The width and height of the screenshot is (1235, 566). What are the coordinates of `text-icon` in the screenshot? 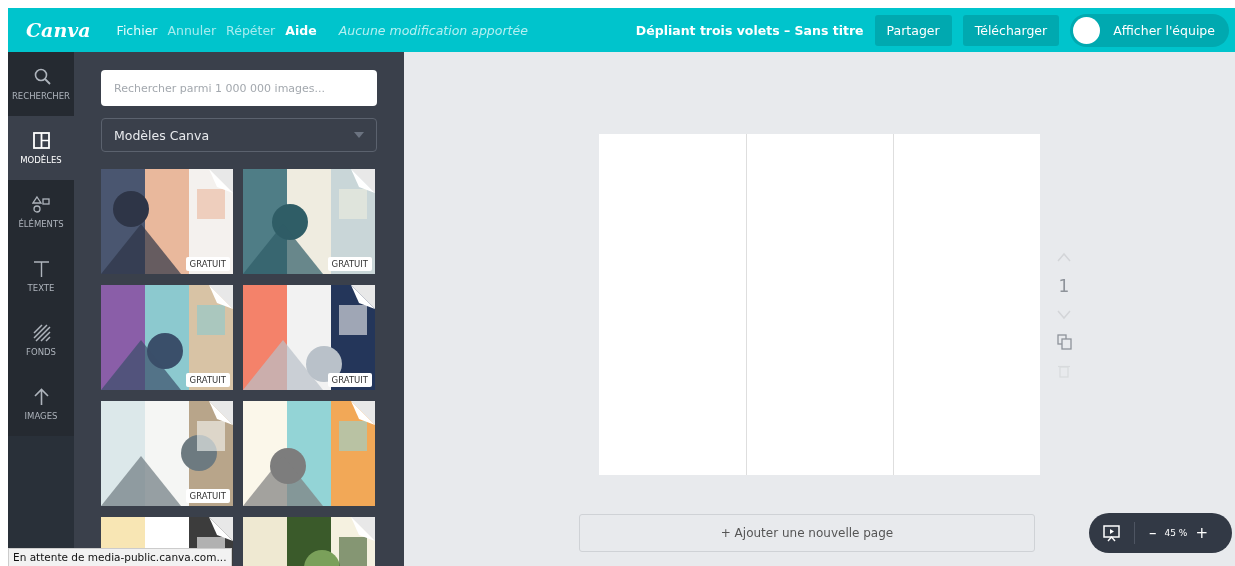 It's located at (41, 268).